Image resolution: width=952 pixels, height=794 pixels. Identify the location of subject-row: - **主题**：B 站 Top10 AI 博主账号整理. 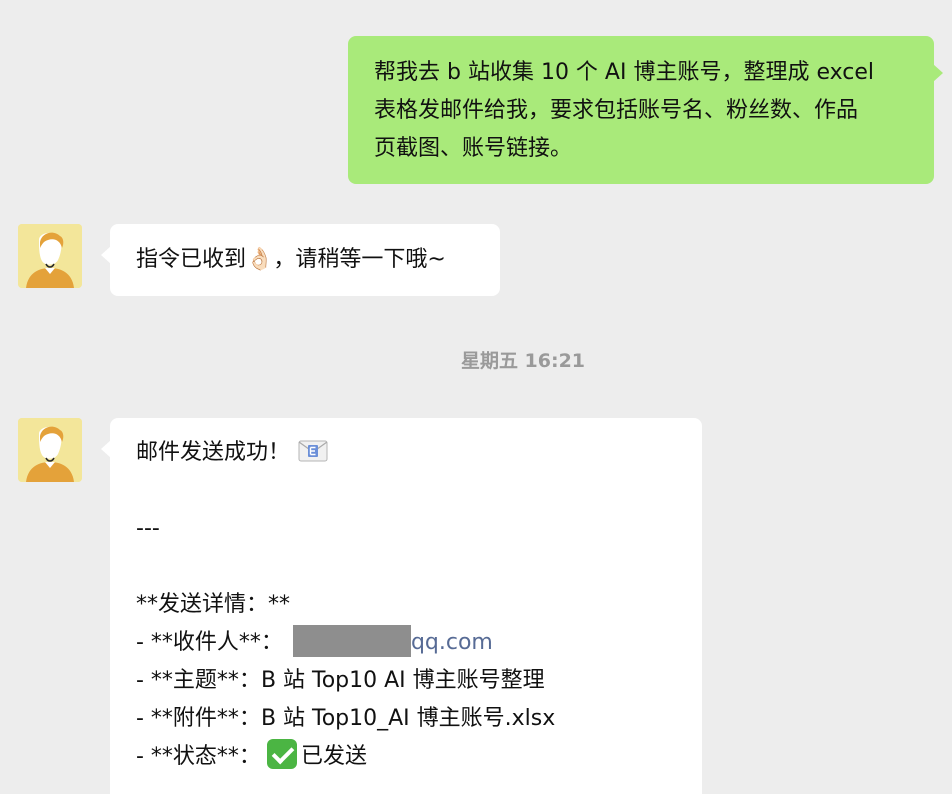
(419, 681).